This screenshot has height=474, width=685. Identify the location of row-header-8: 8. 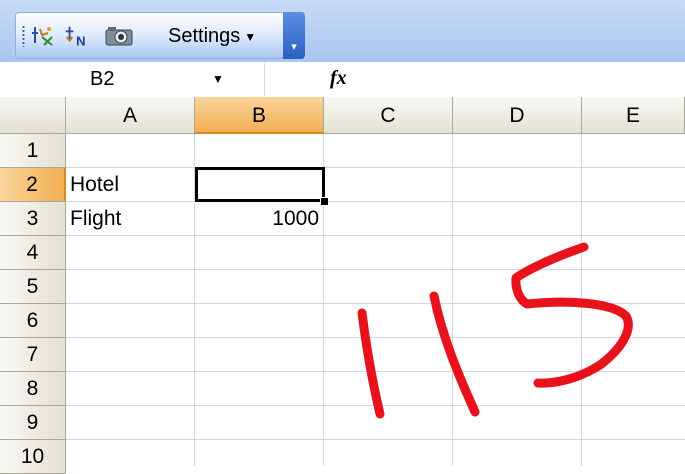
(33, 389).